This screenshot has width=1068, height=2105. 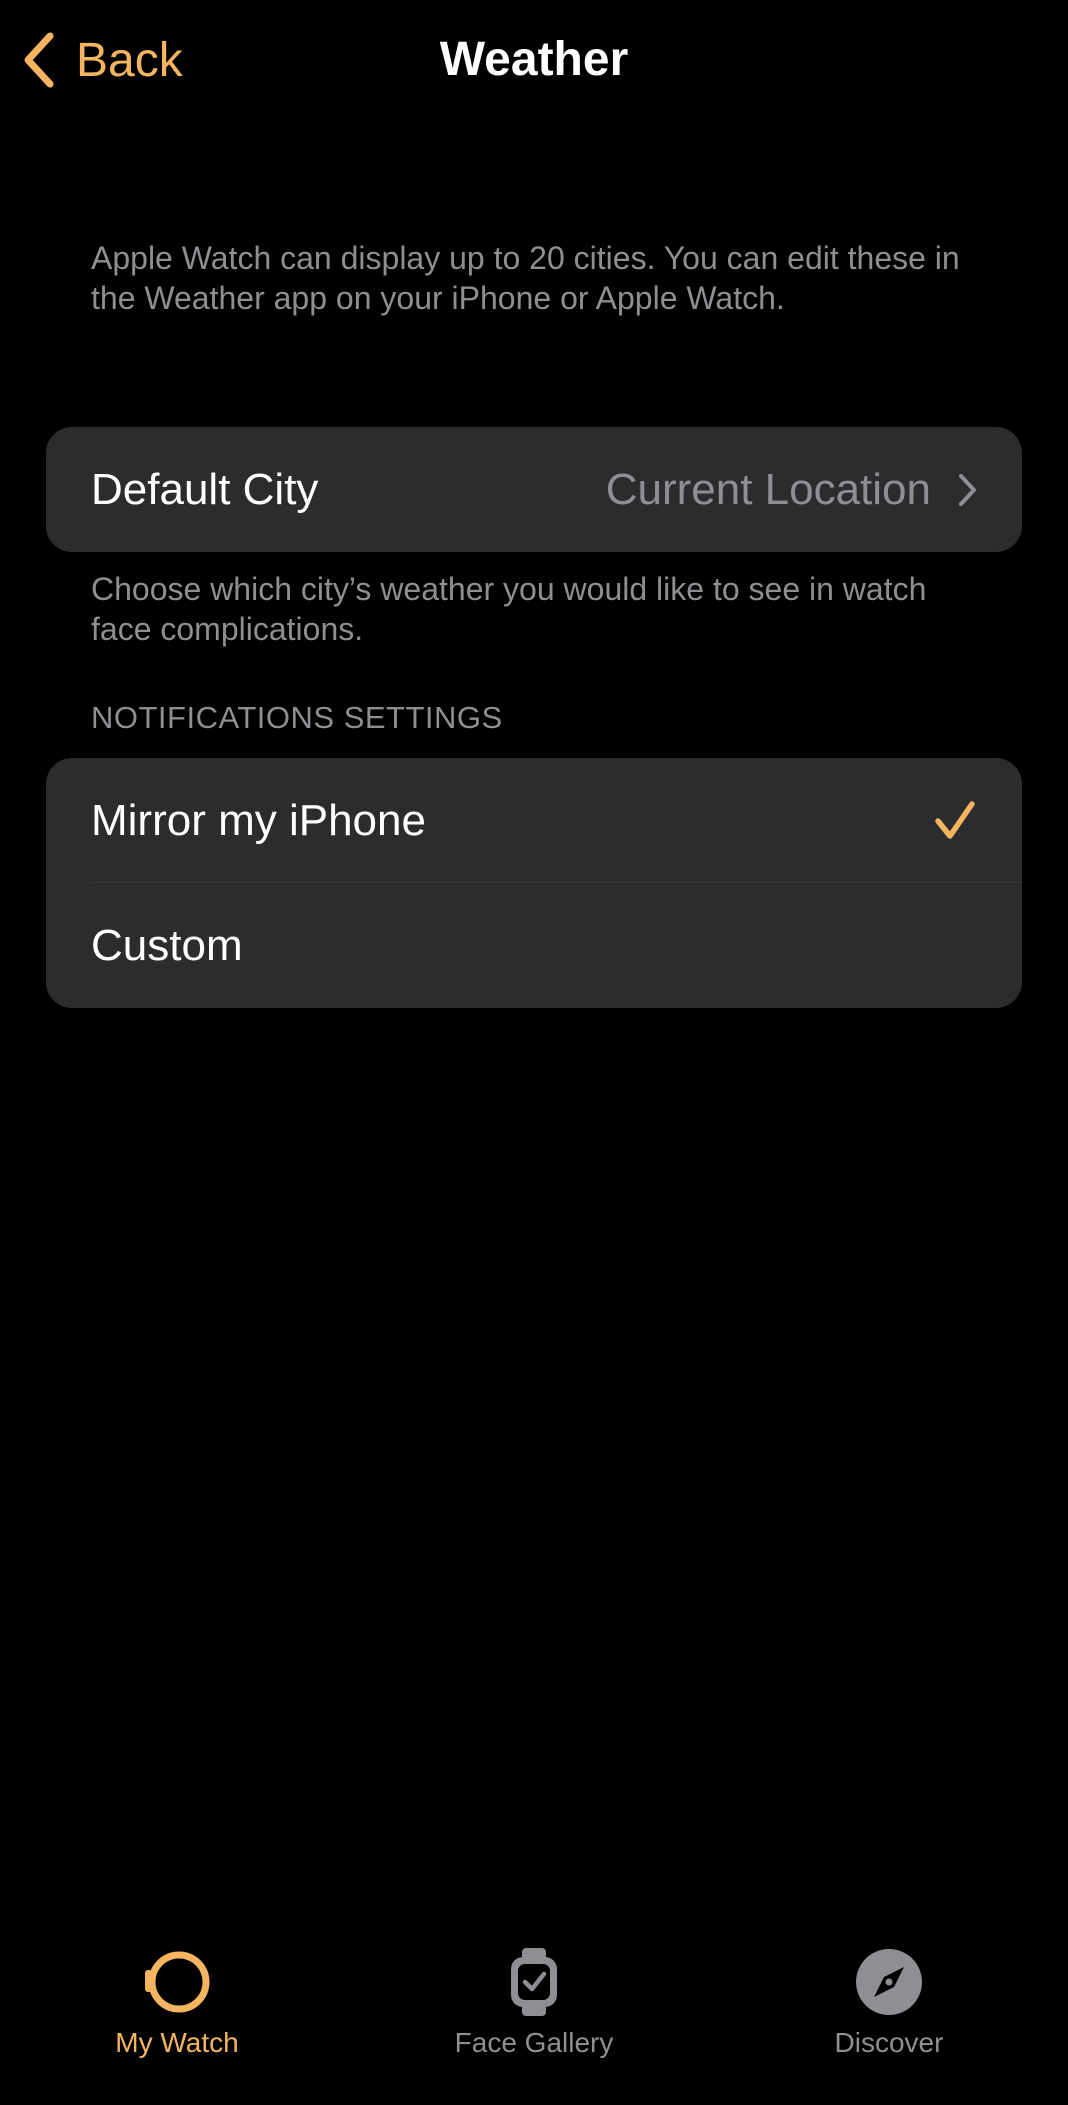 I want to click on page-title: Weather, so click(x=534, y=59).